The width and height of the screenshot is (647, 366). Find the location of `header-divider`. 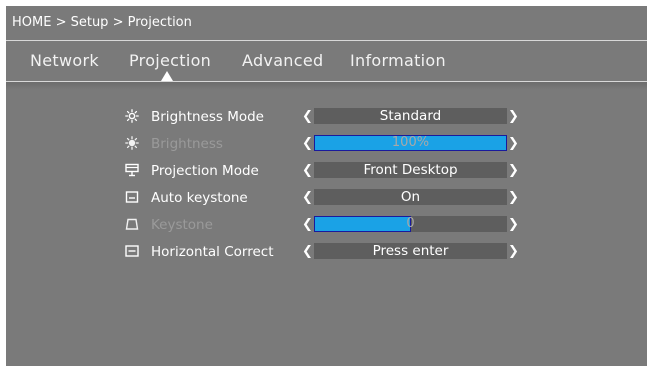

header-divider is located at coordinates (326, 40).